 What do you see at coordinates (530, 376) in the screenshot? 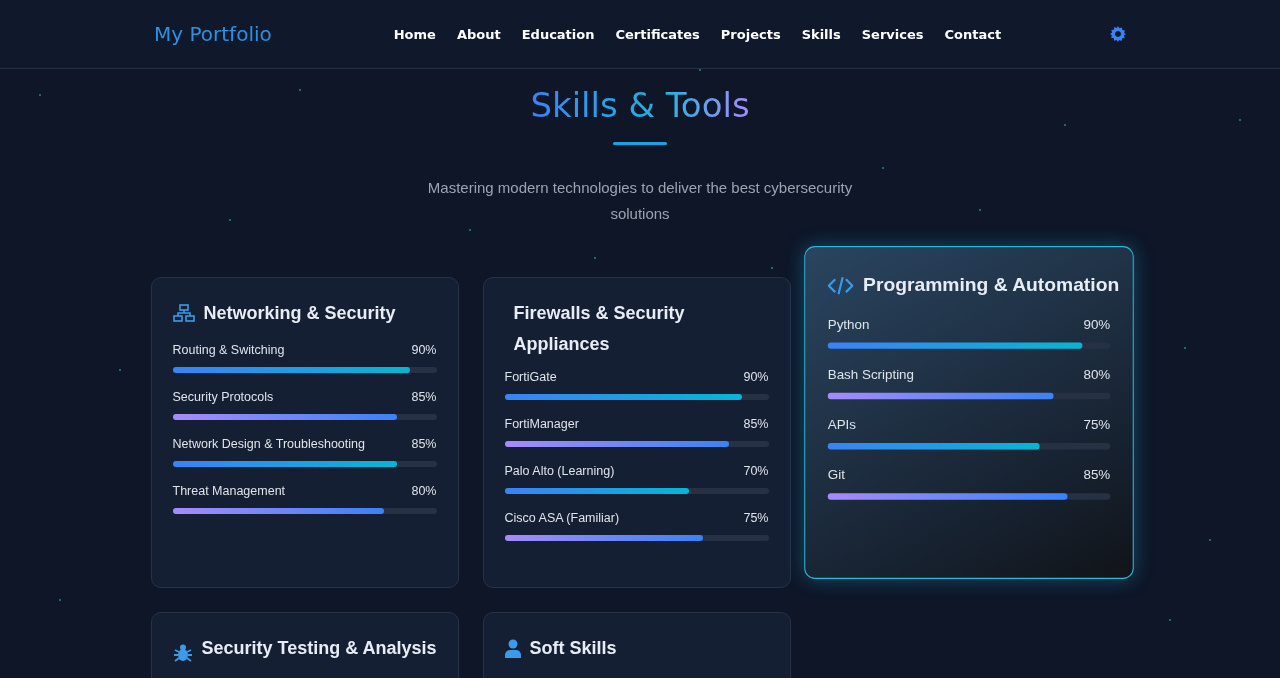
I see `skill-name: FortiGate` at bounding box center [530, 376].